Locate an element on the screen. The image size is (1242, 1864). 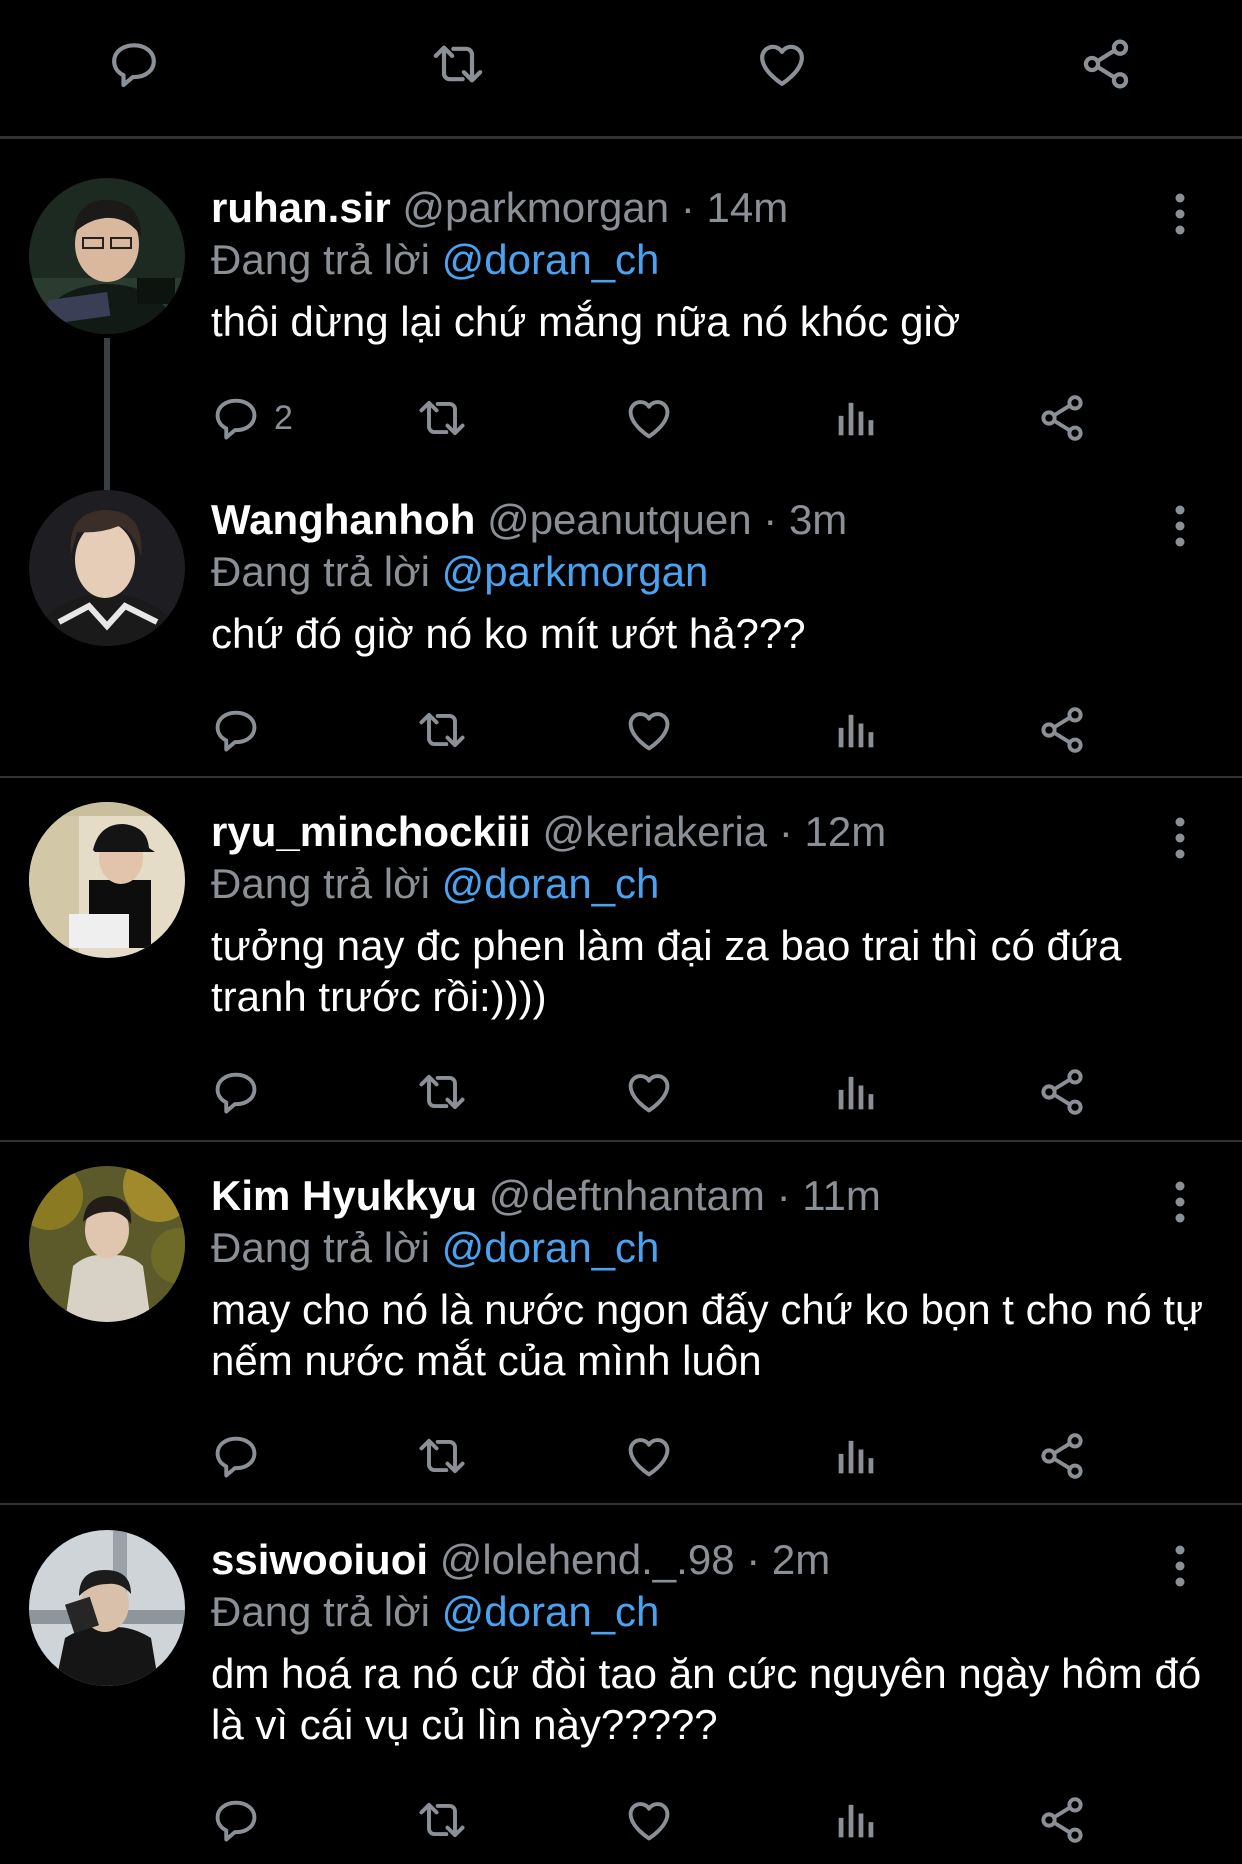
tweet-header: Wanghanhoh @peanutquen · 3m is located at coordinates (529, 520).